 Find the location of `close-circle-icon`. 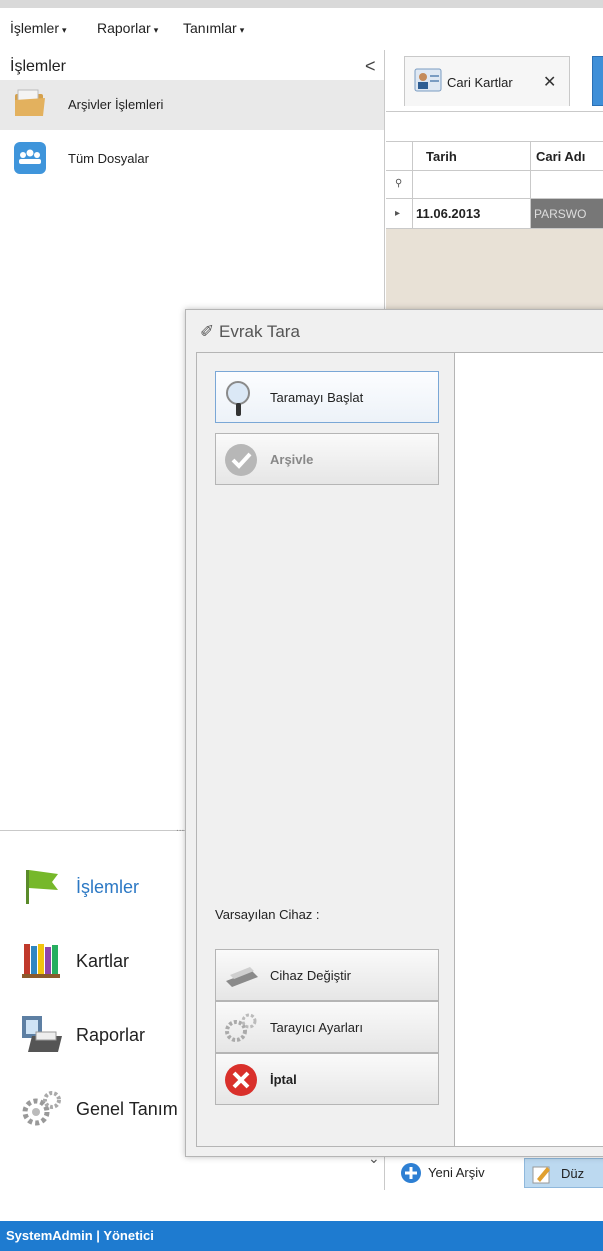

close-circle-icon is located at coordinates (241, 1080).